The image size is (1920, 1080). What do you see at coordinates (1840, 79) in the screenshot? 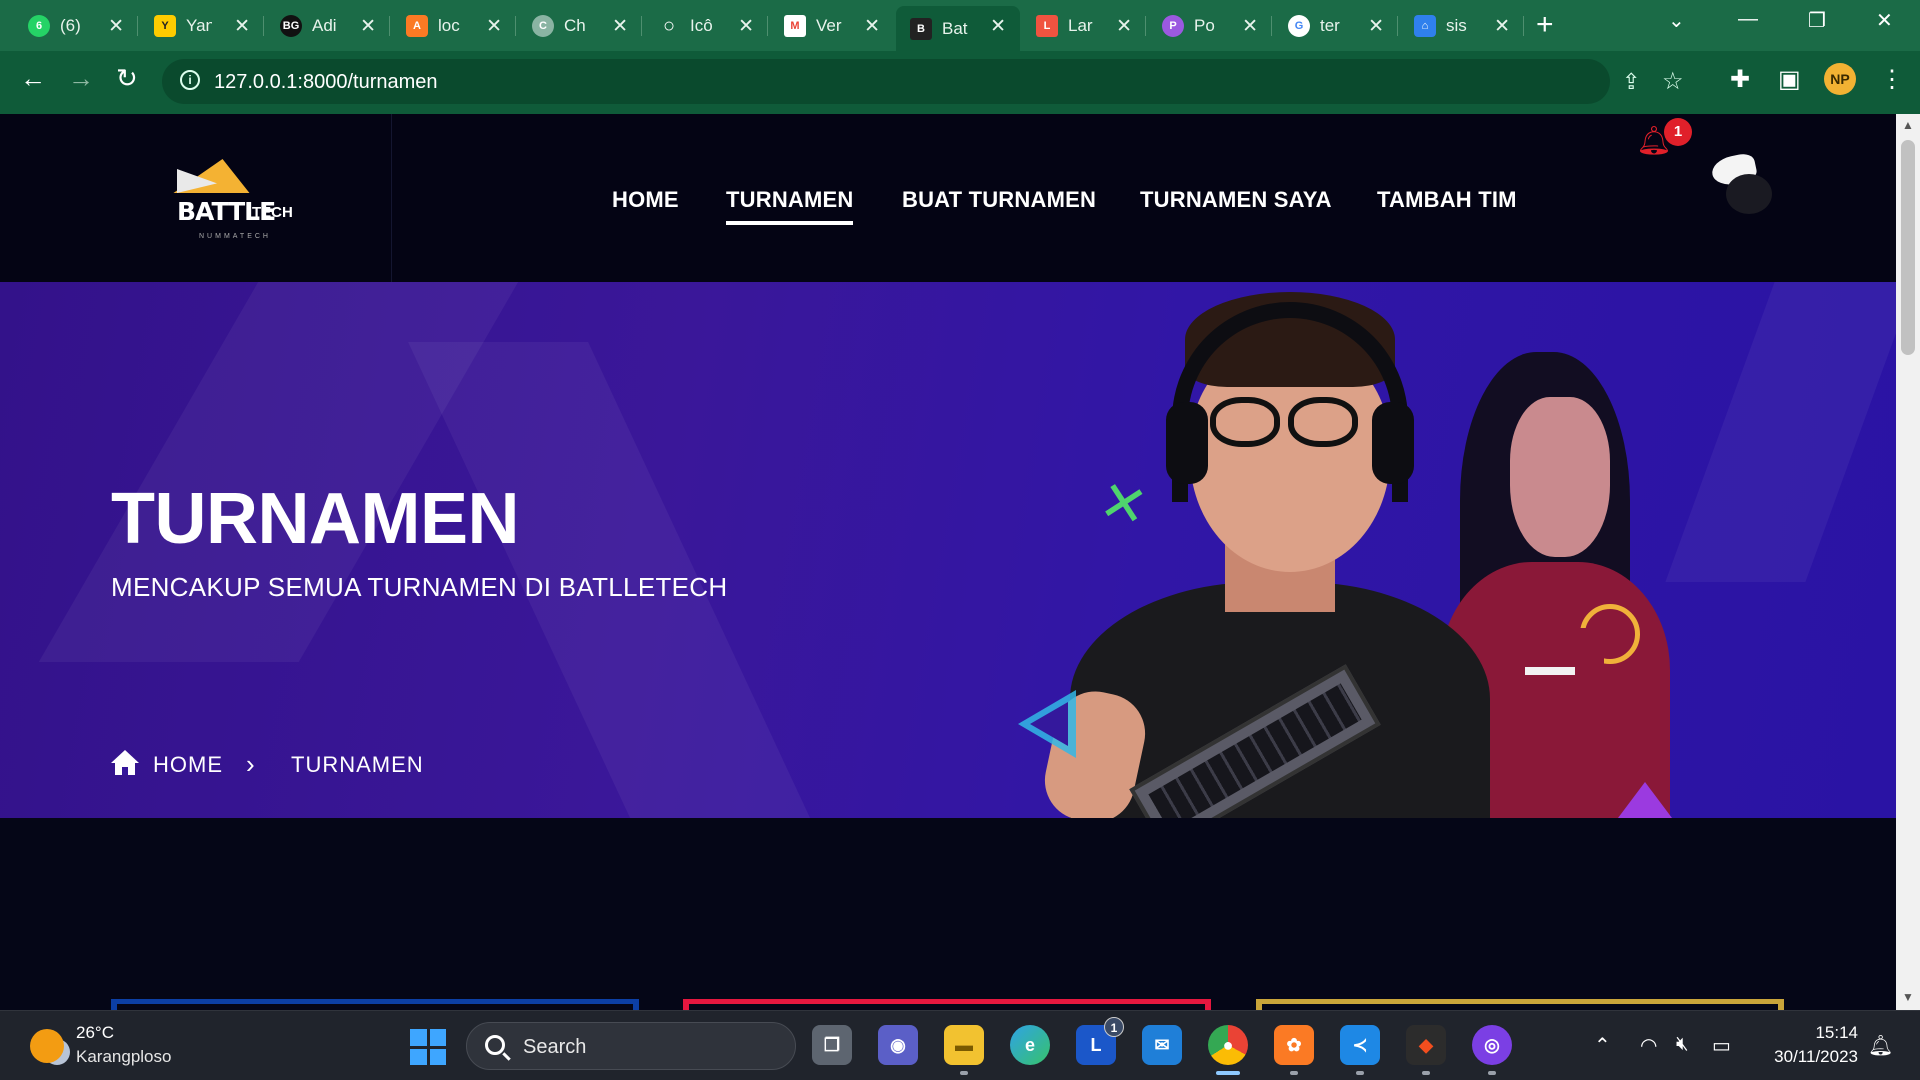
I see `profile-avatar: NP` at bounding box center [1840, 79].